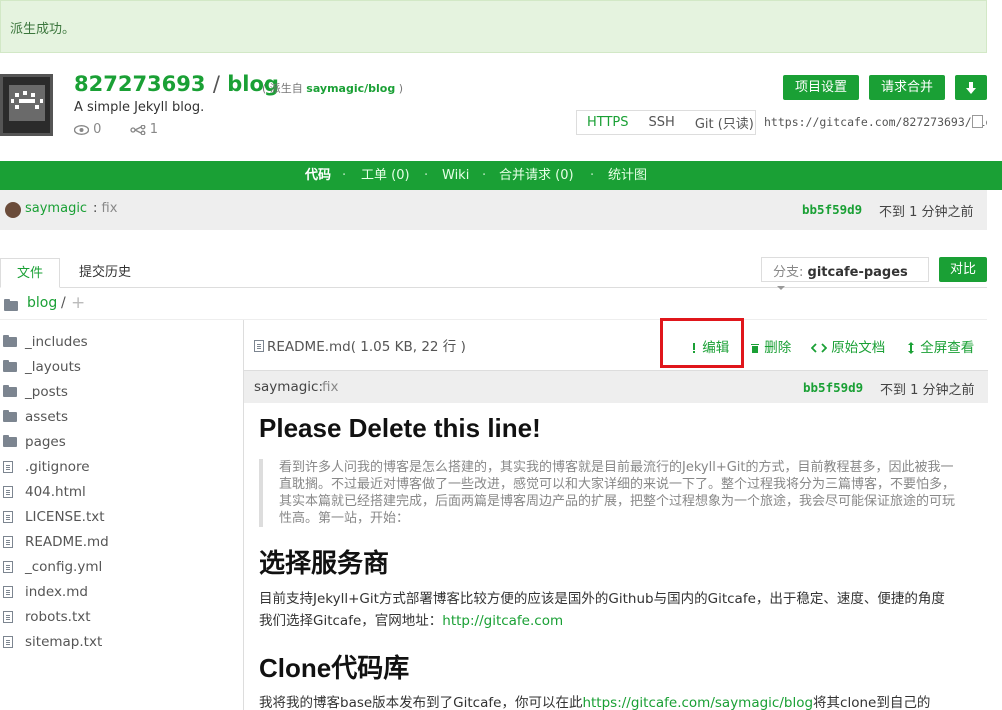  Describe the element at coordinates (911, 348) in the screenshot. I see `fullscreen-icon` at that location.